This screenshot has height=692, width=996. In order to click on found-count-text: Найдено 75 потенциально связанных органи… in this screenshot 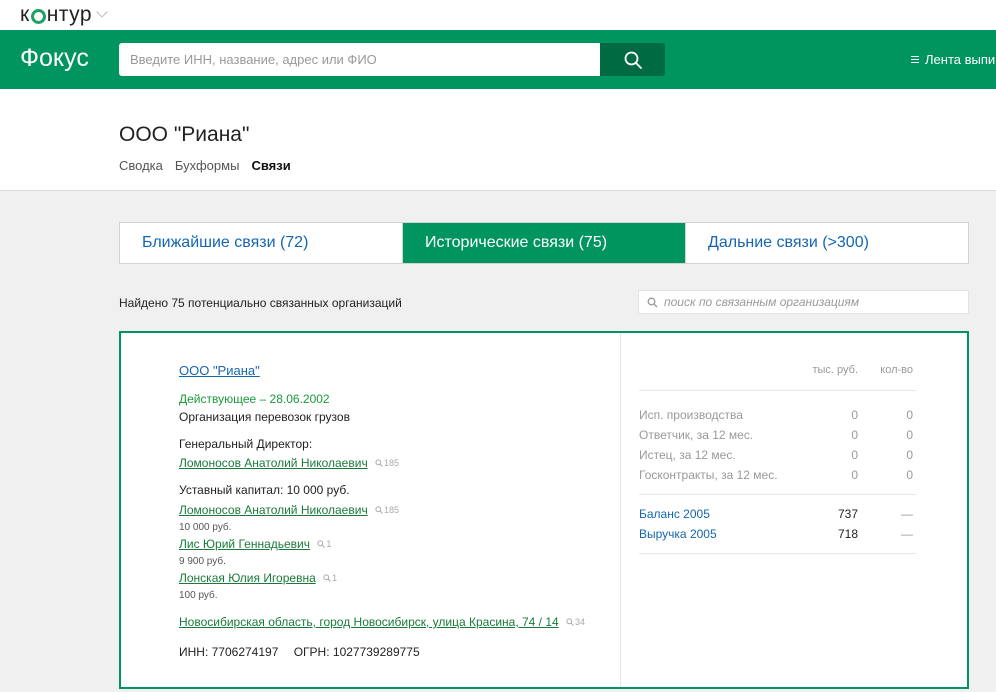, I will do `click(260, 303)`.